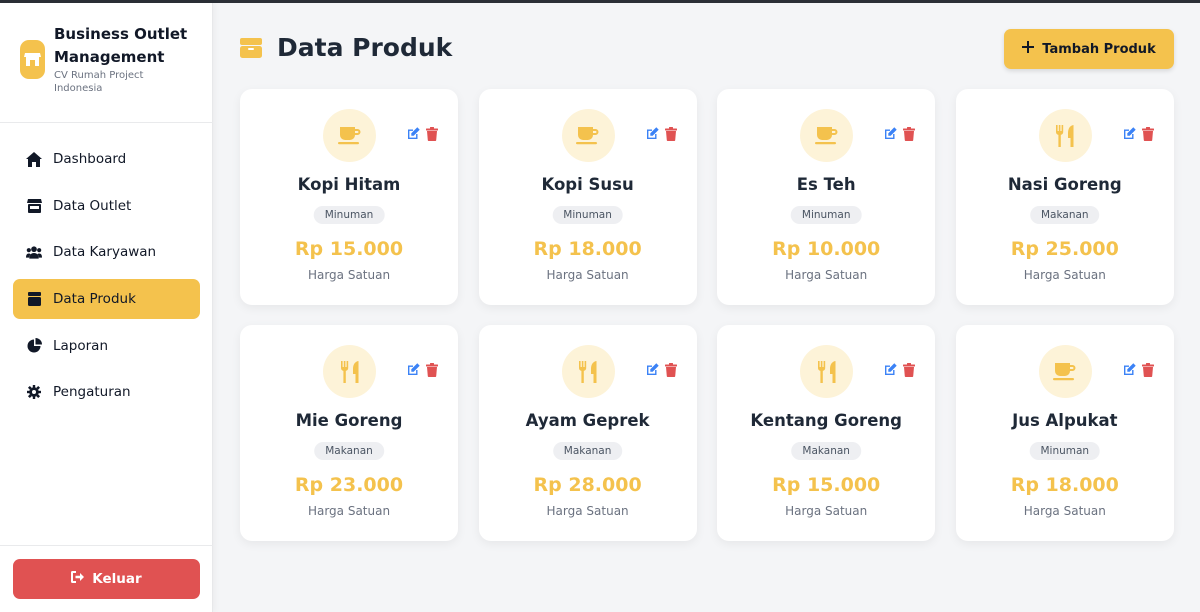 Image resolution: width=1200 pixels, height=612 pixels. I want to click on sidebar-item-label: Laporan, so click(81, 345).